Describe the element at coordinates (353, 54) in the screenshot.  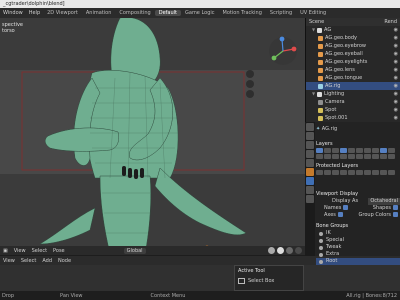
I see `outliner-row: AG.geo.eyeball ◉` at that location.